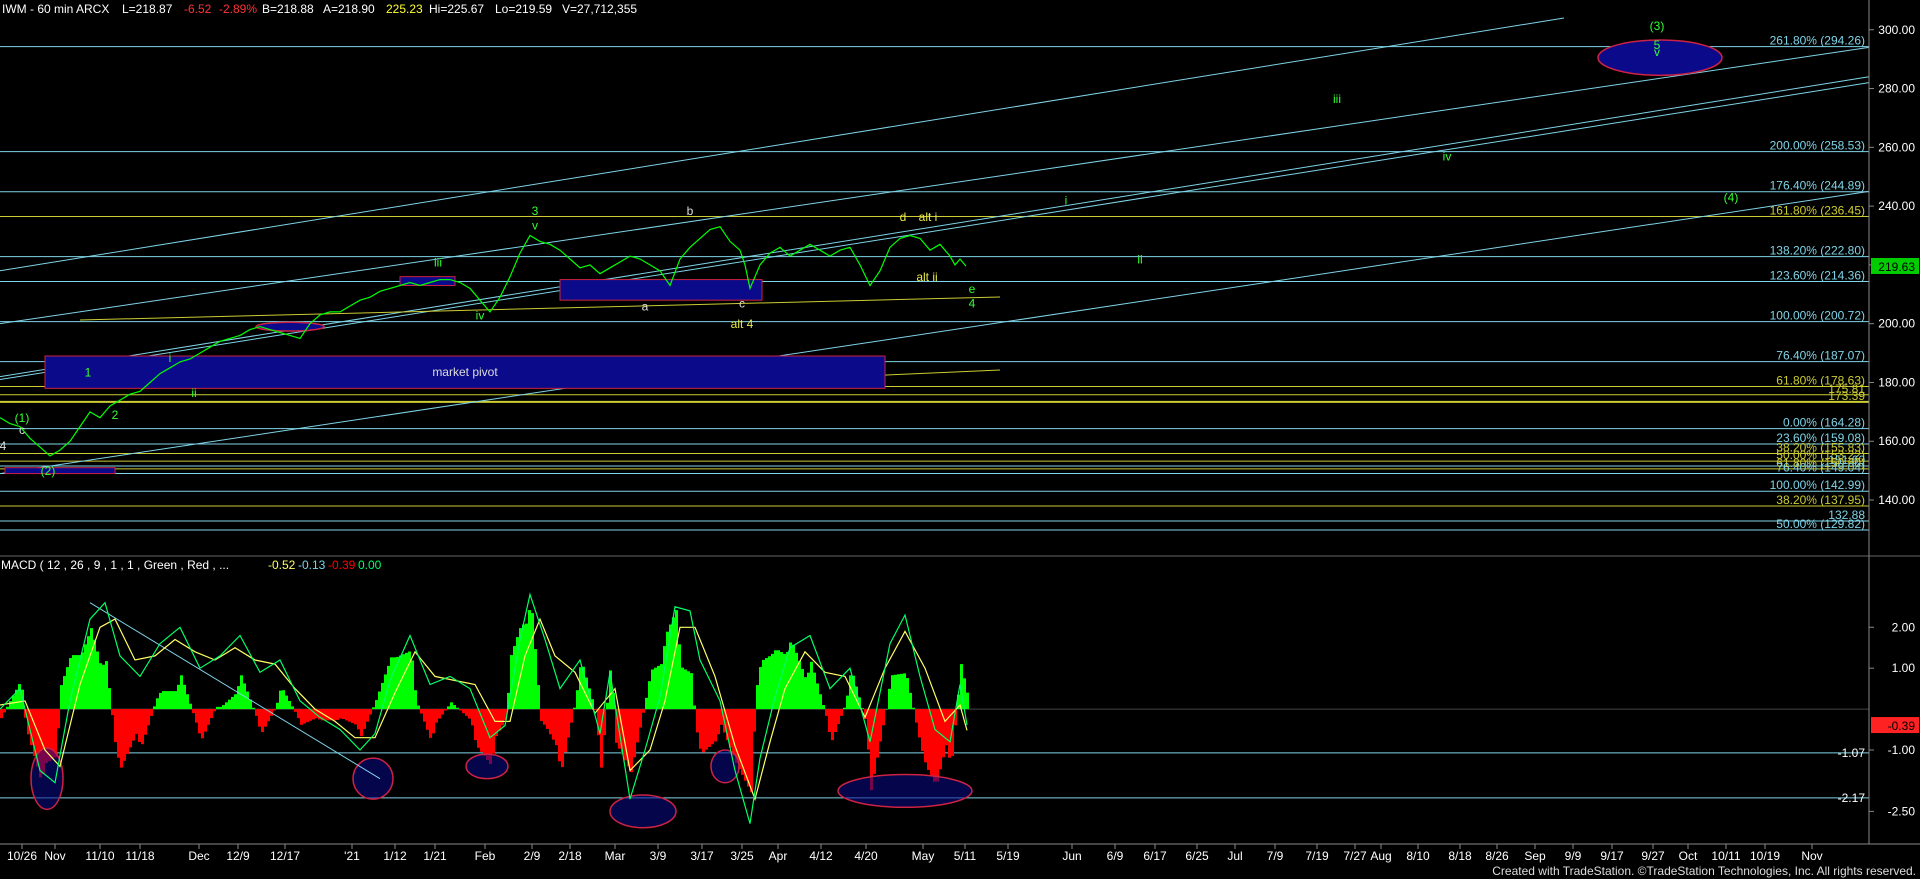 The image size is (1920, 879). I want to click on header-low: Lo=219.59, so click(523, 9).